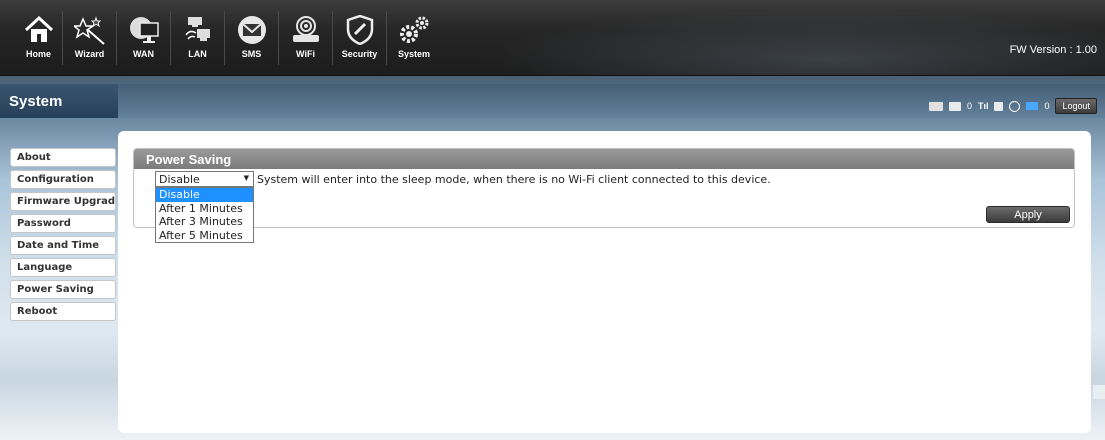 This screenshot has height=440, width=1105. What do you see at coordinates (1015, 106) in the screenshot?
I see `globe-icon` at bounding box center [1015, 106].